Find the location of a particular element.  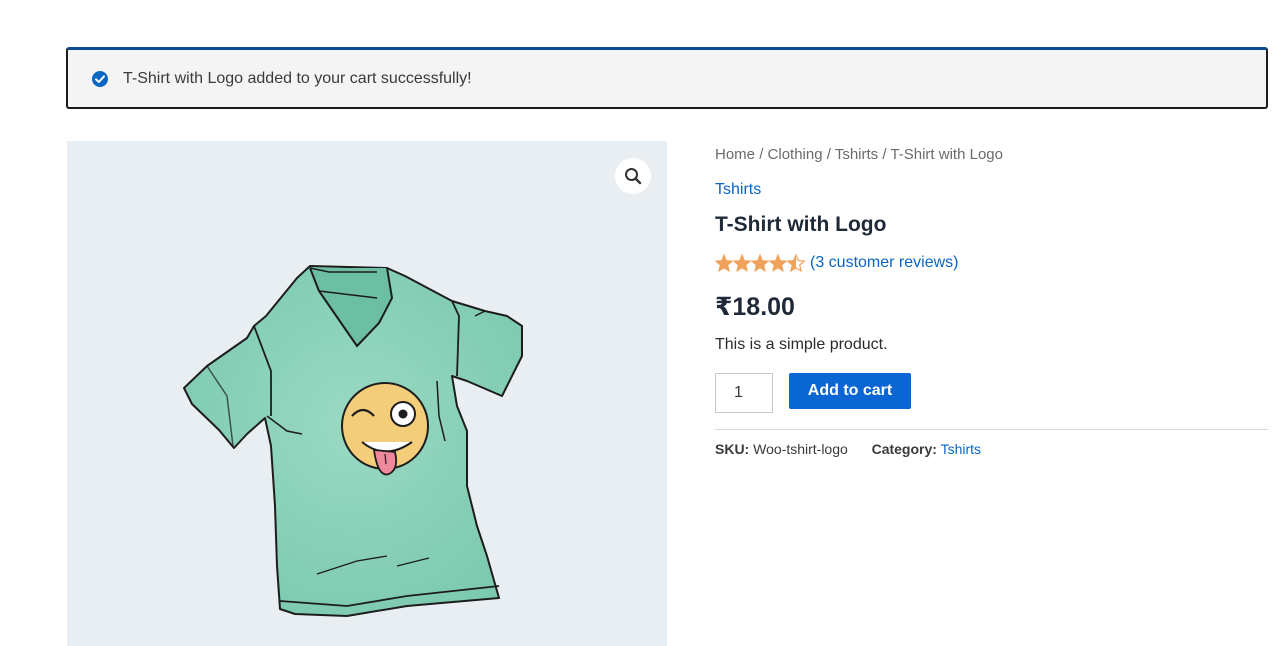

sku-value: Woo-tshirt-logo is located at coordinates (800, 449).